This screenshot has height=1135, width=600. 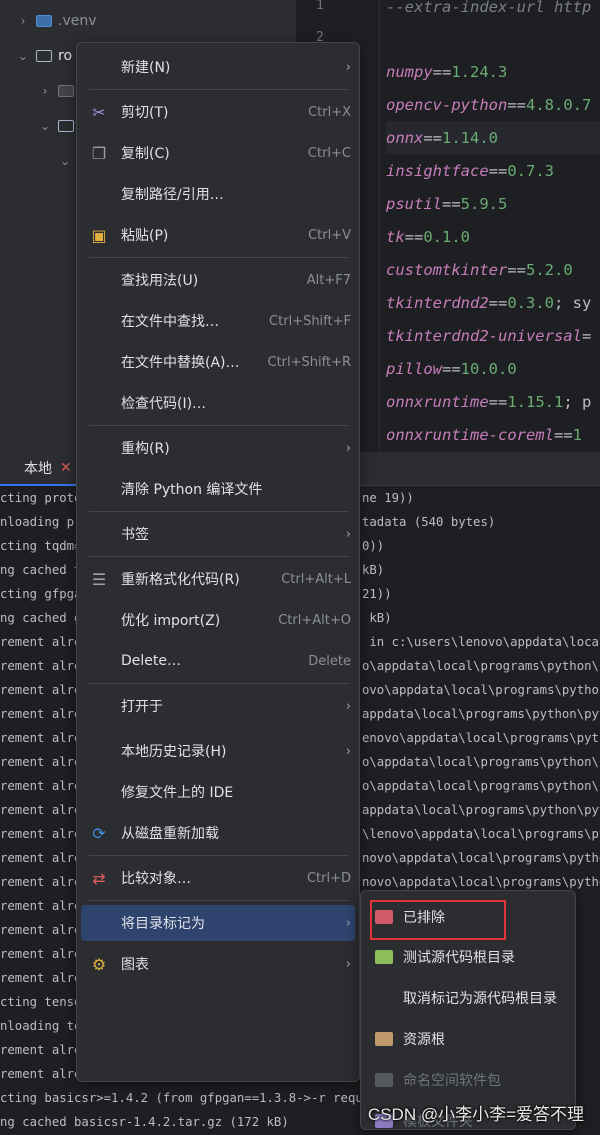 I want to click on submenu-item: 资源根, so click(x=468, y=1039).